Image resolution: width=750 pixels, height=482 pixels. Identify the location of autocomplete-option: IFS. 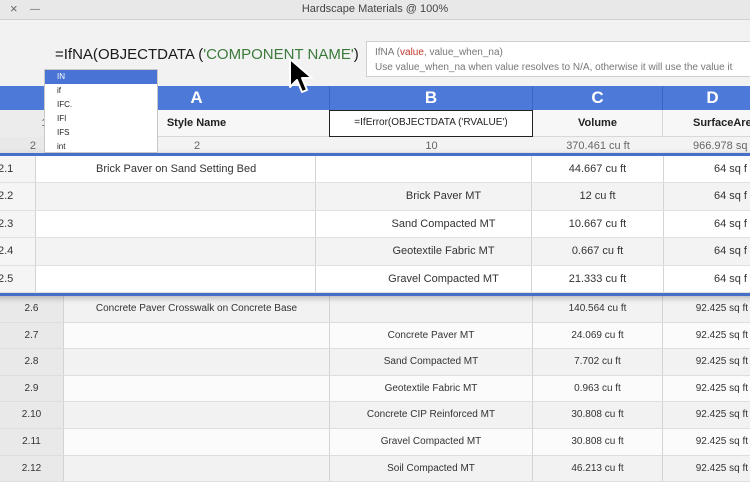
(101, 133).